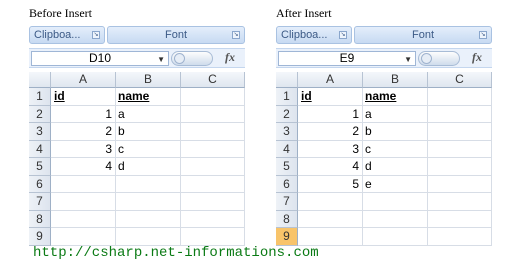  What do you see at coordinates (176, 253) in the screenshot?
I see `website-url: http://csharp.net-informations.com` at bounding box center [176, 253].